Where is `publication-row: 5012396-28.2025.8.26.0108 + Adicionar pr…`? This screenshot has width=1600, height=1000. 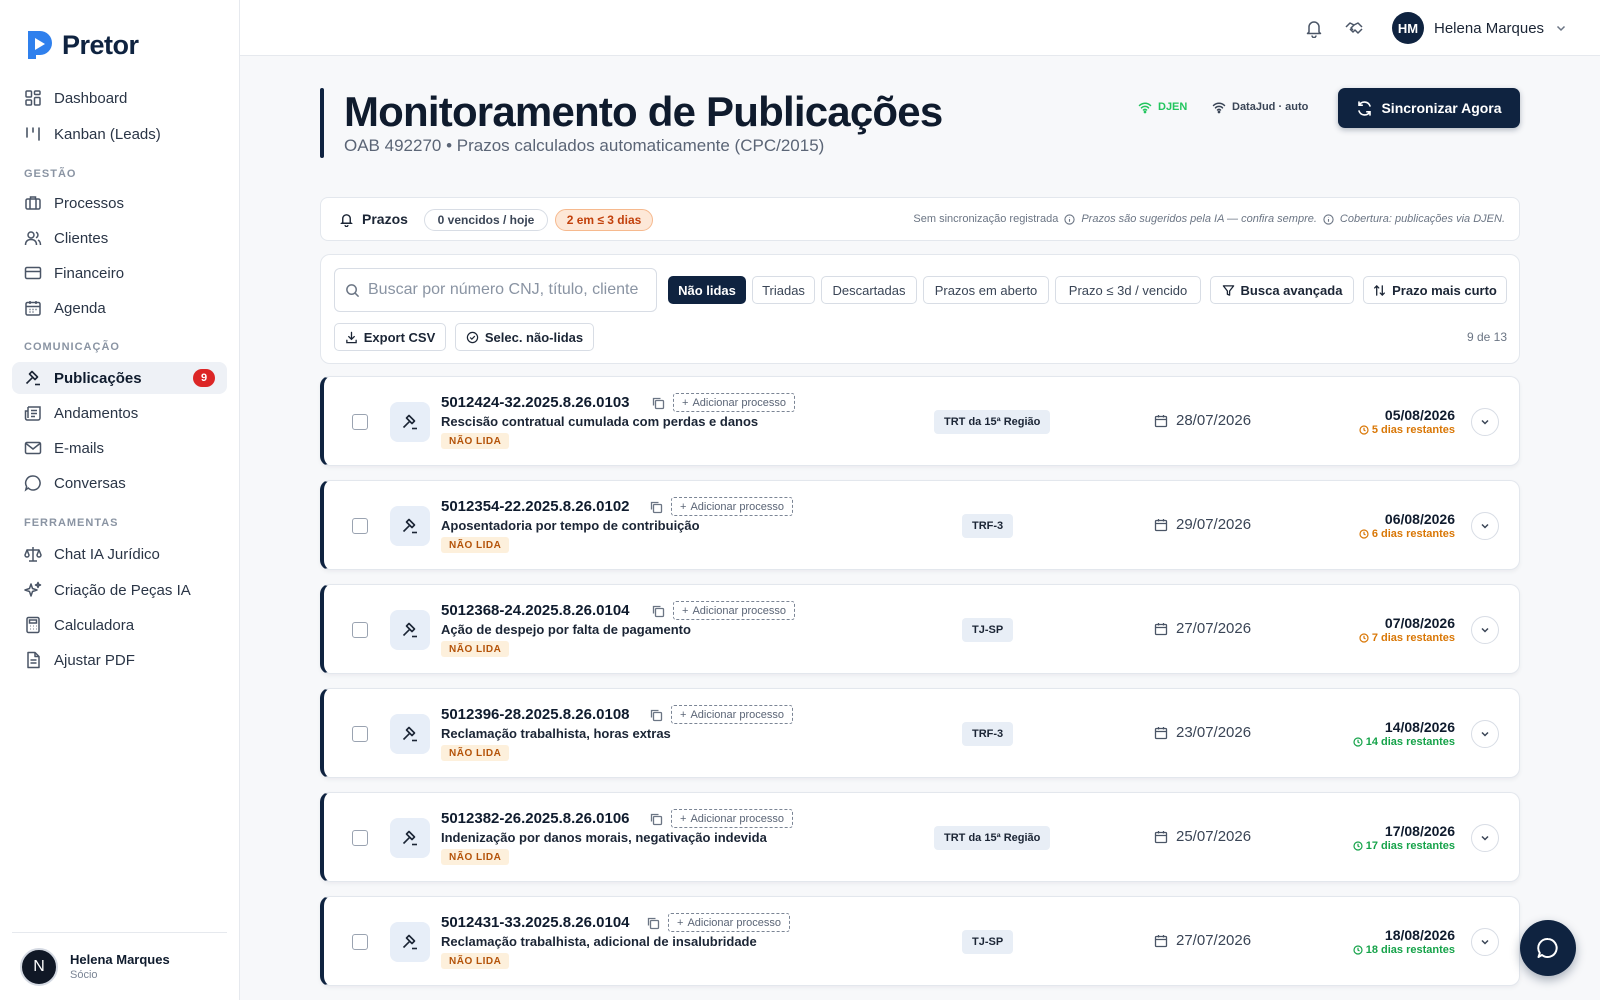
publication-row: 5012396-28.2025.8.26.0108 + Adicionar pr… is located at coordinates (920, 733).